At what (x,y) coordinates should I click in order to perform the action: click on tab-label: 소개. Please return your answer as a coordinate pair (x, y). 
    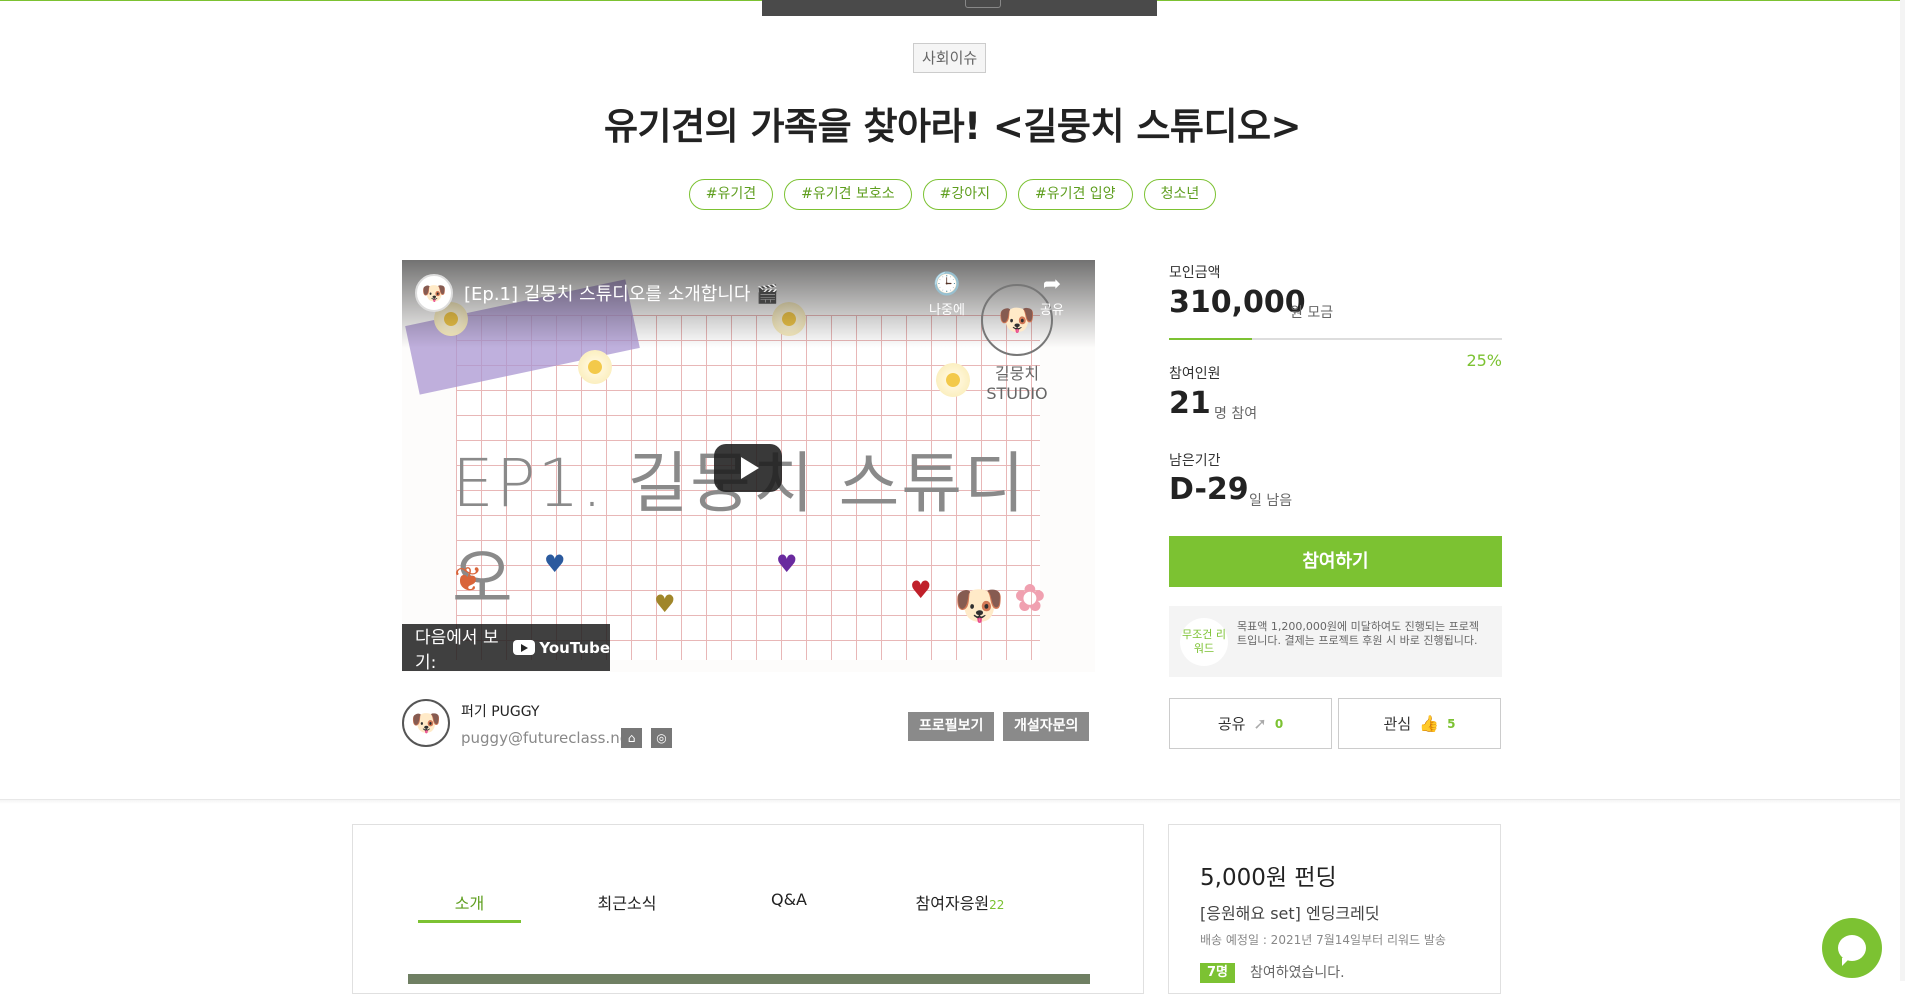
    Looking at the image, I should click on (469, 903).